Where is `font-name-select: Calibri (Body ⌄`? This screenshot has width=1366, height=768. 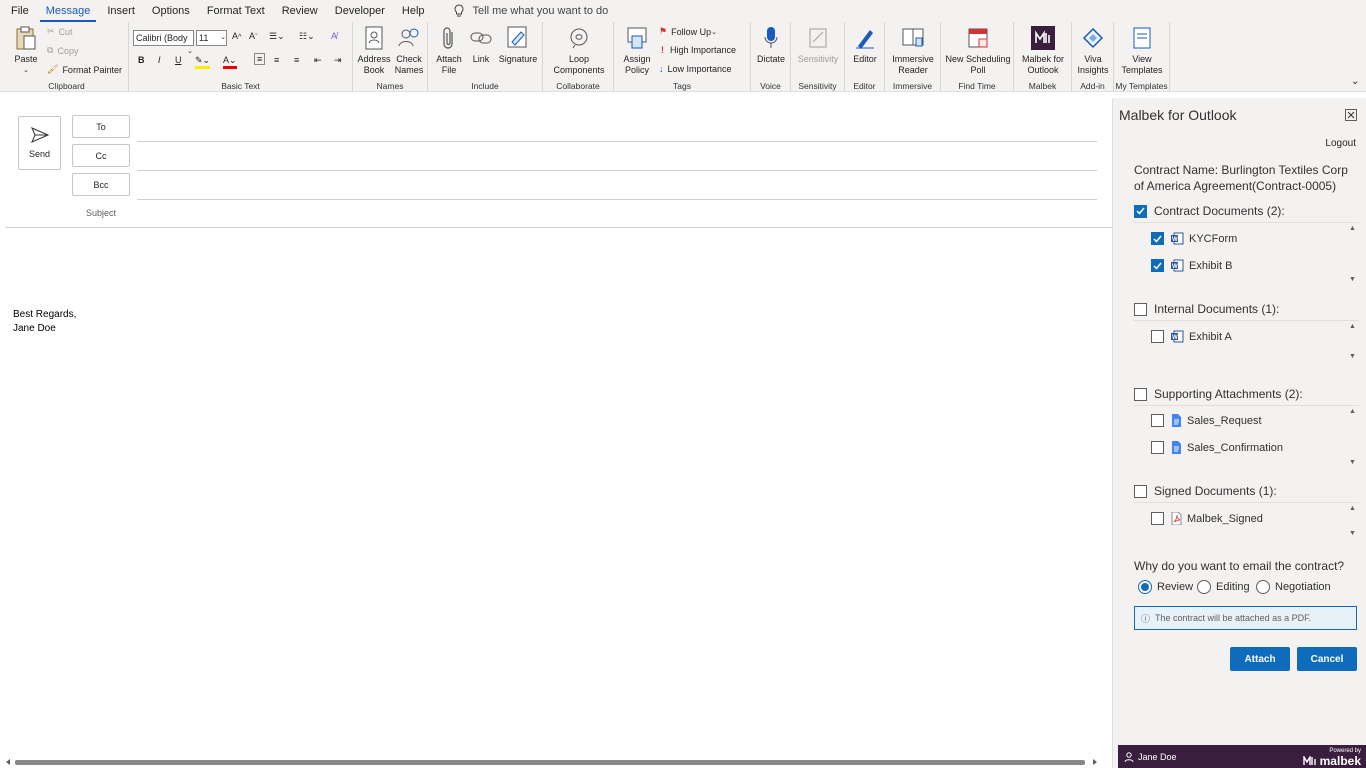
font-name-select: Calibri (Body ⌄ is located at coordinates (163, 42).